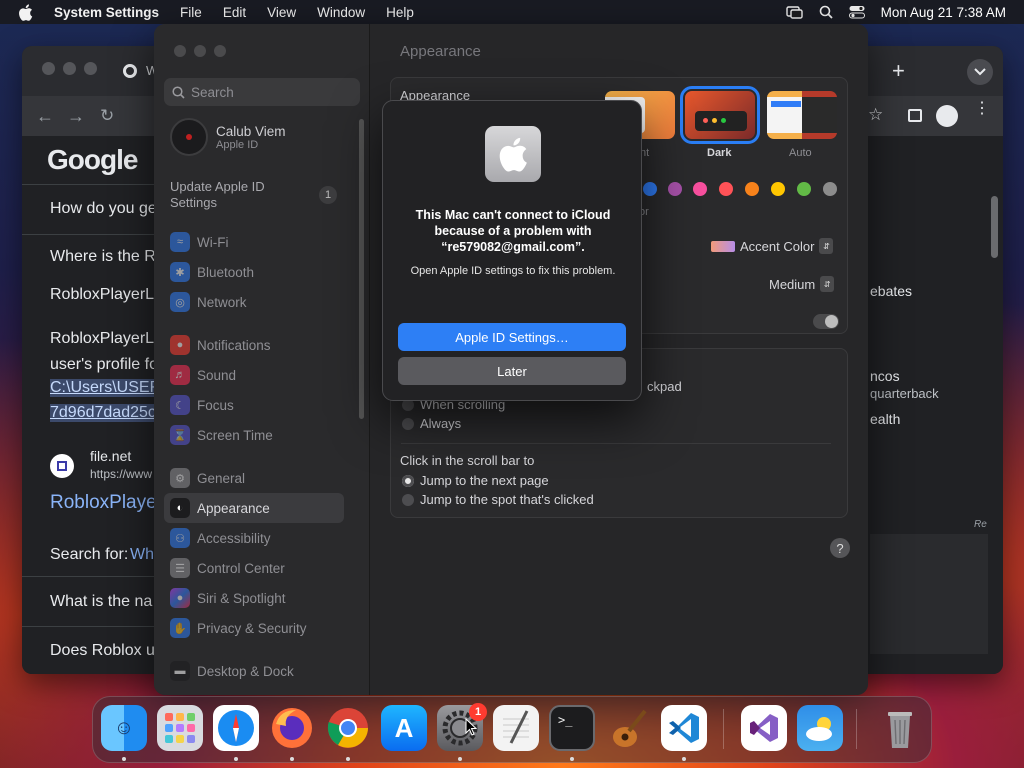  I want to click on control-center-icon, so click(856, 12).